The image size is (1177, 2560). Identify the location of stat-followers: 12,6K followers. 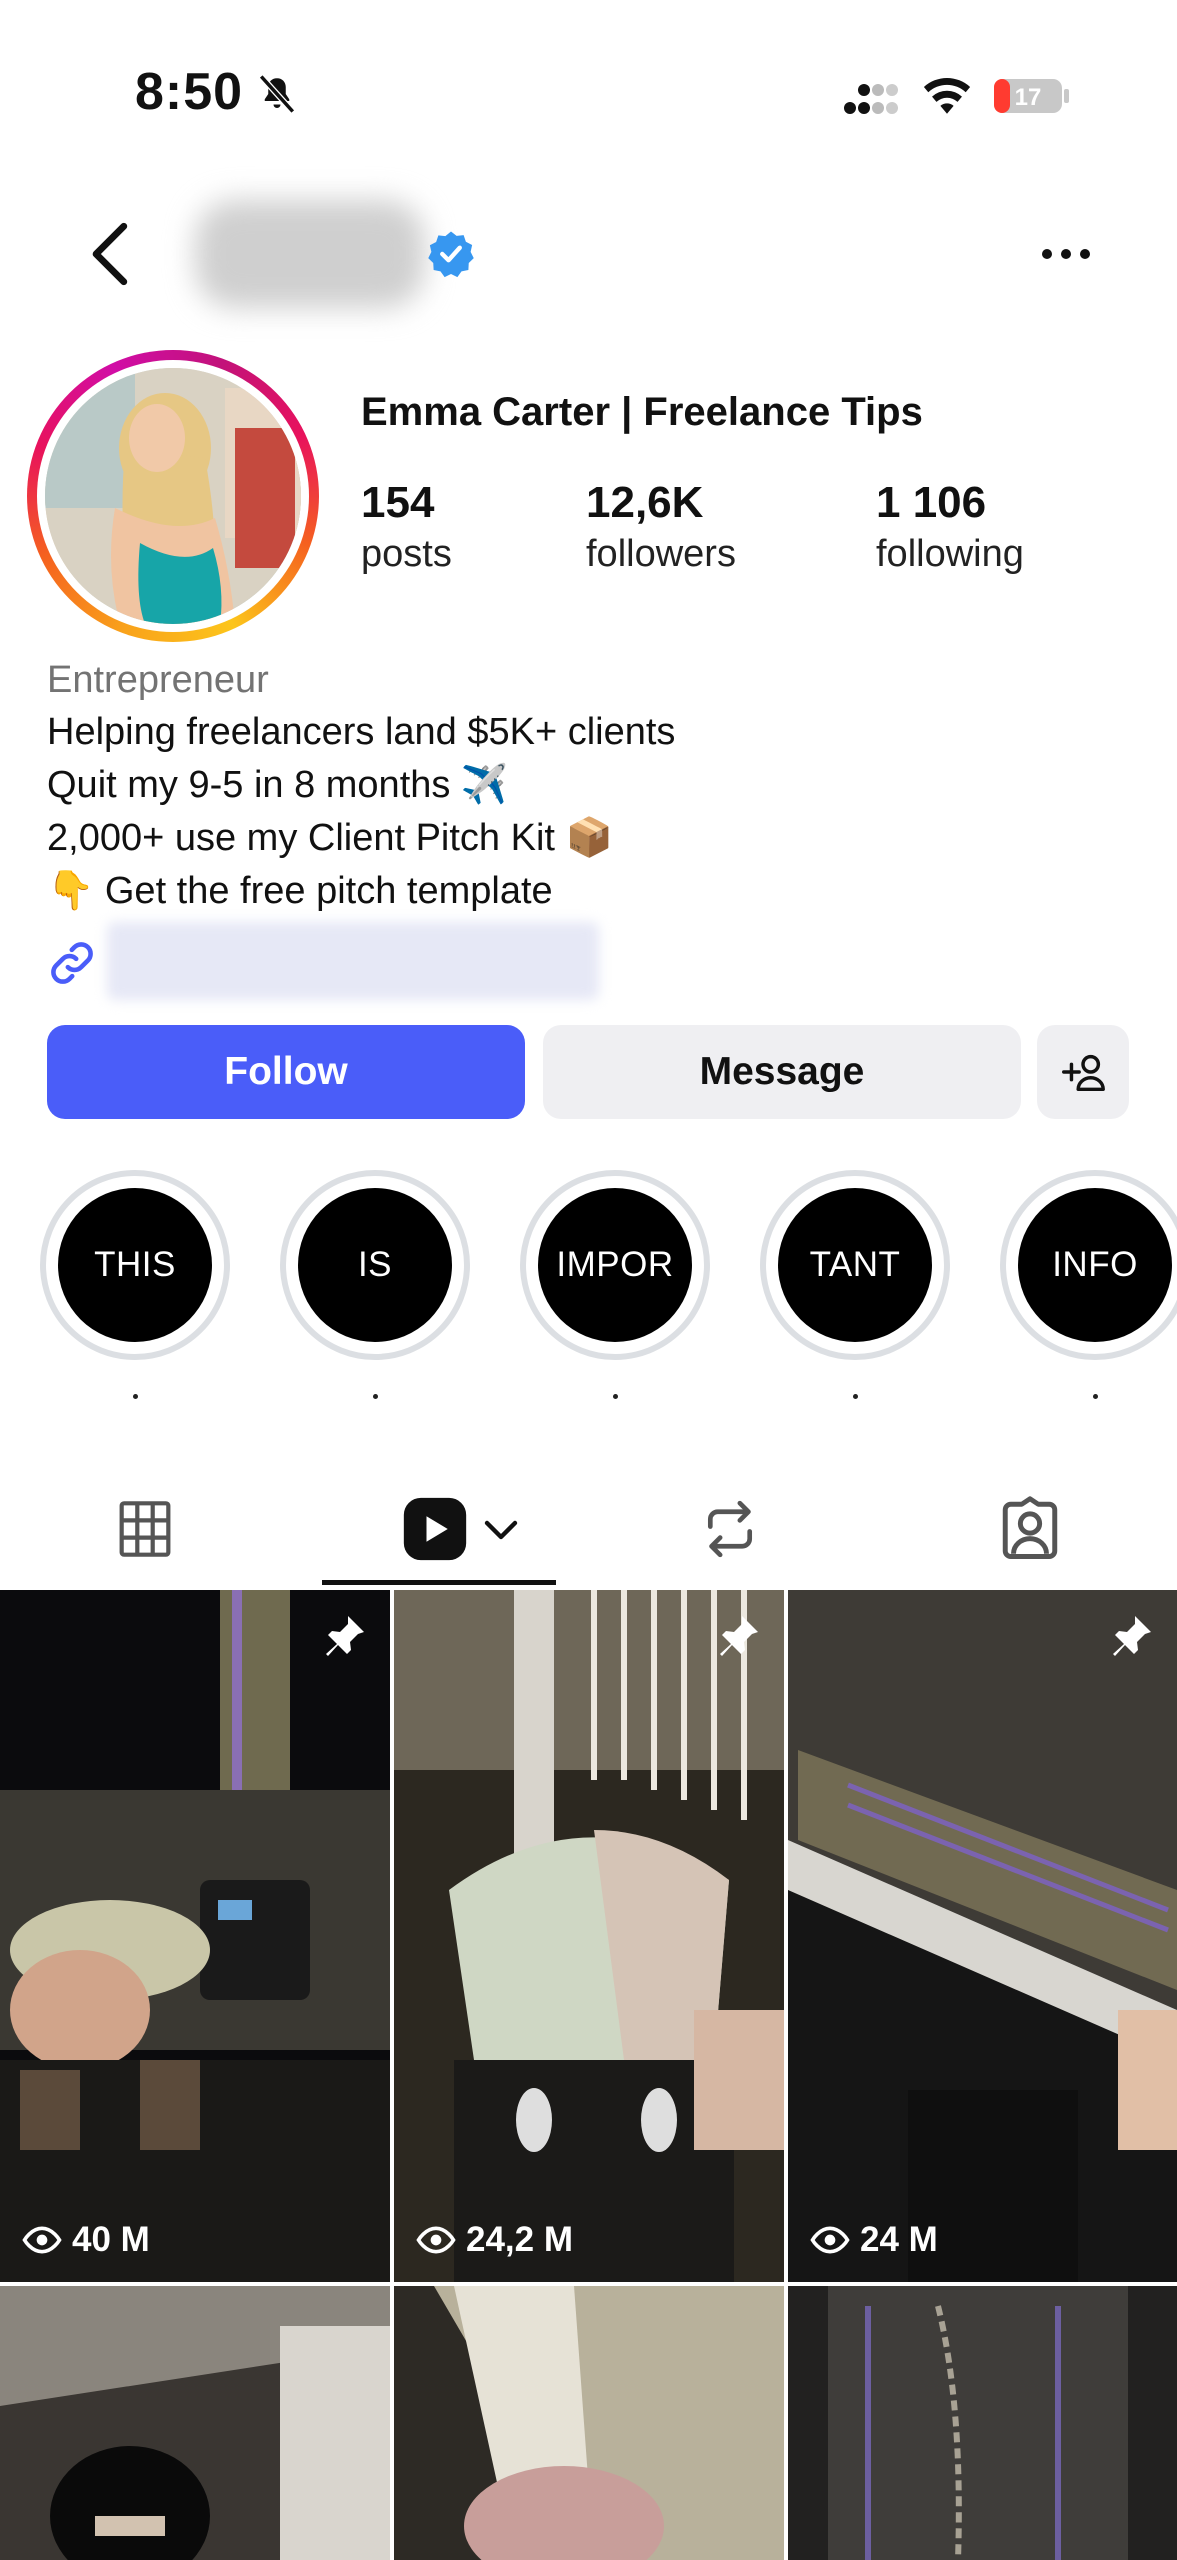
(661, 529).